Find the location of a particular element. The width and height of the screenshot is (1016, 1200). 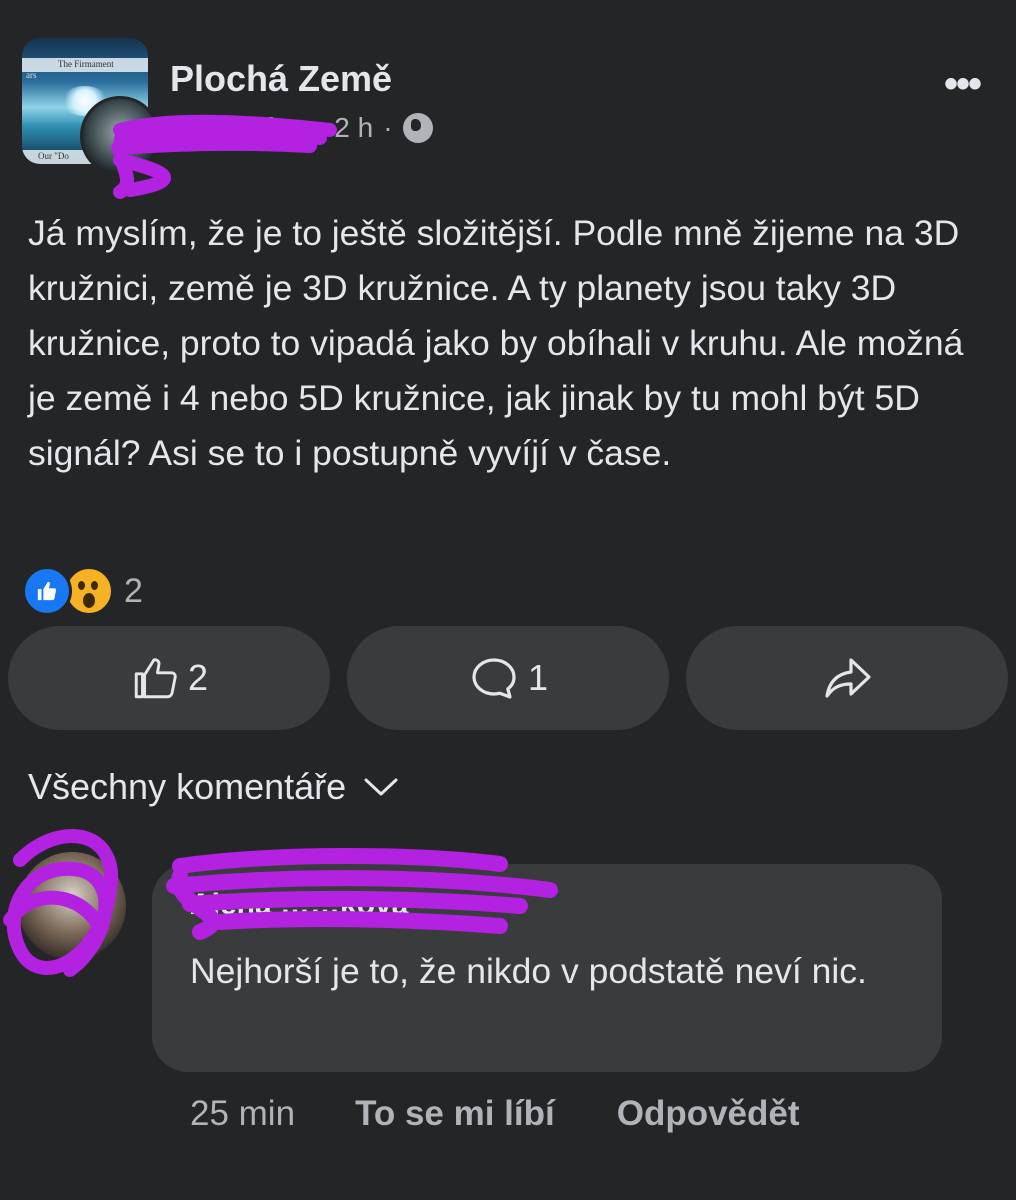

comment-actions: 25 min To se mi líbí Odpovědět is located at coordinates (526, 1114).